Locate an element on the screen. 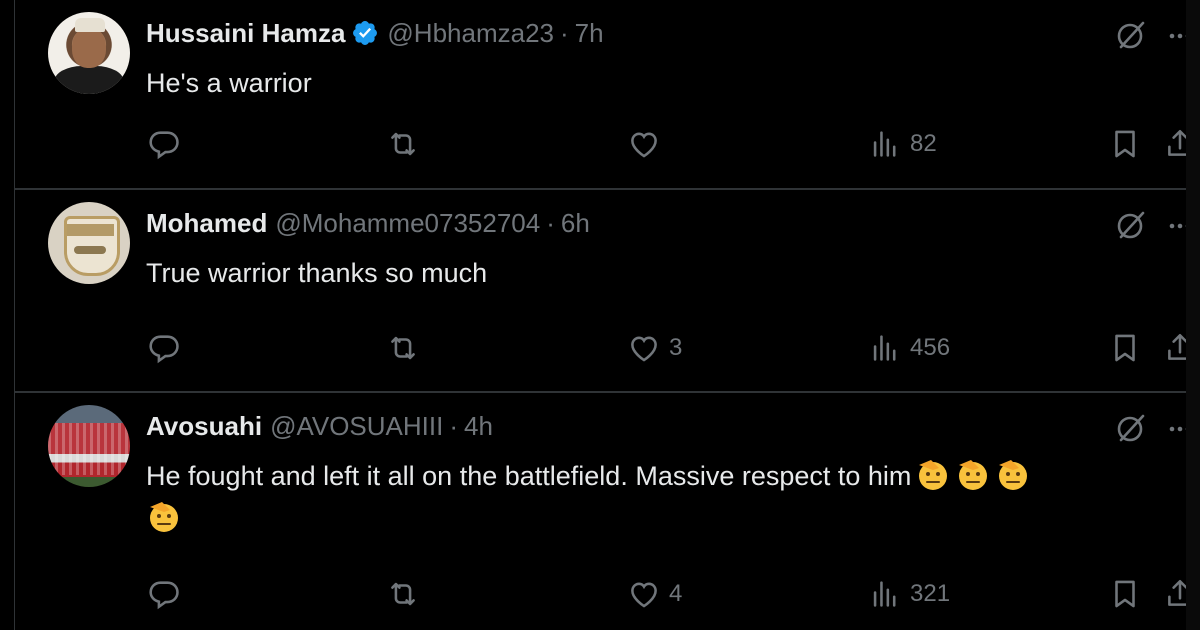  tweet-header: Avosuahi @AVOSUAHIII · 4h is located at coordinates (319, 426).